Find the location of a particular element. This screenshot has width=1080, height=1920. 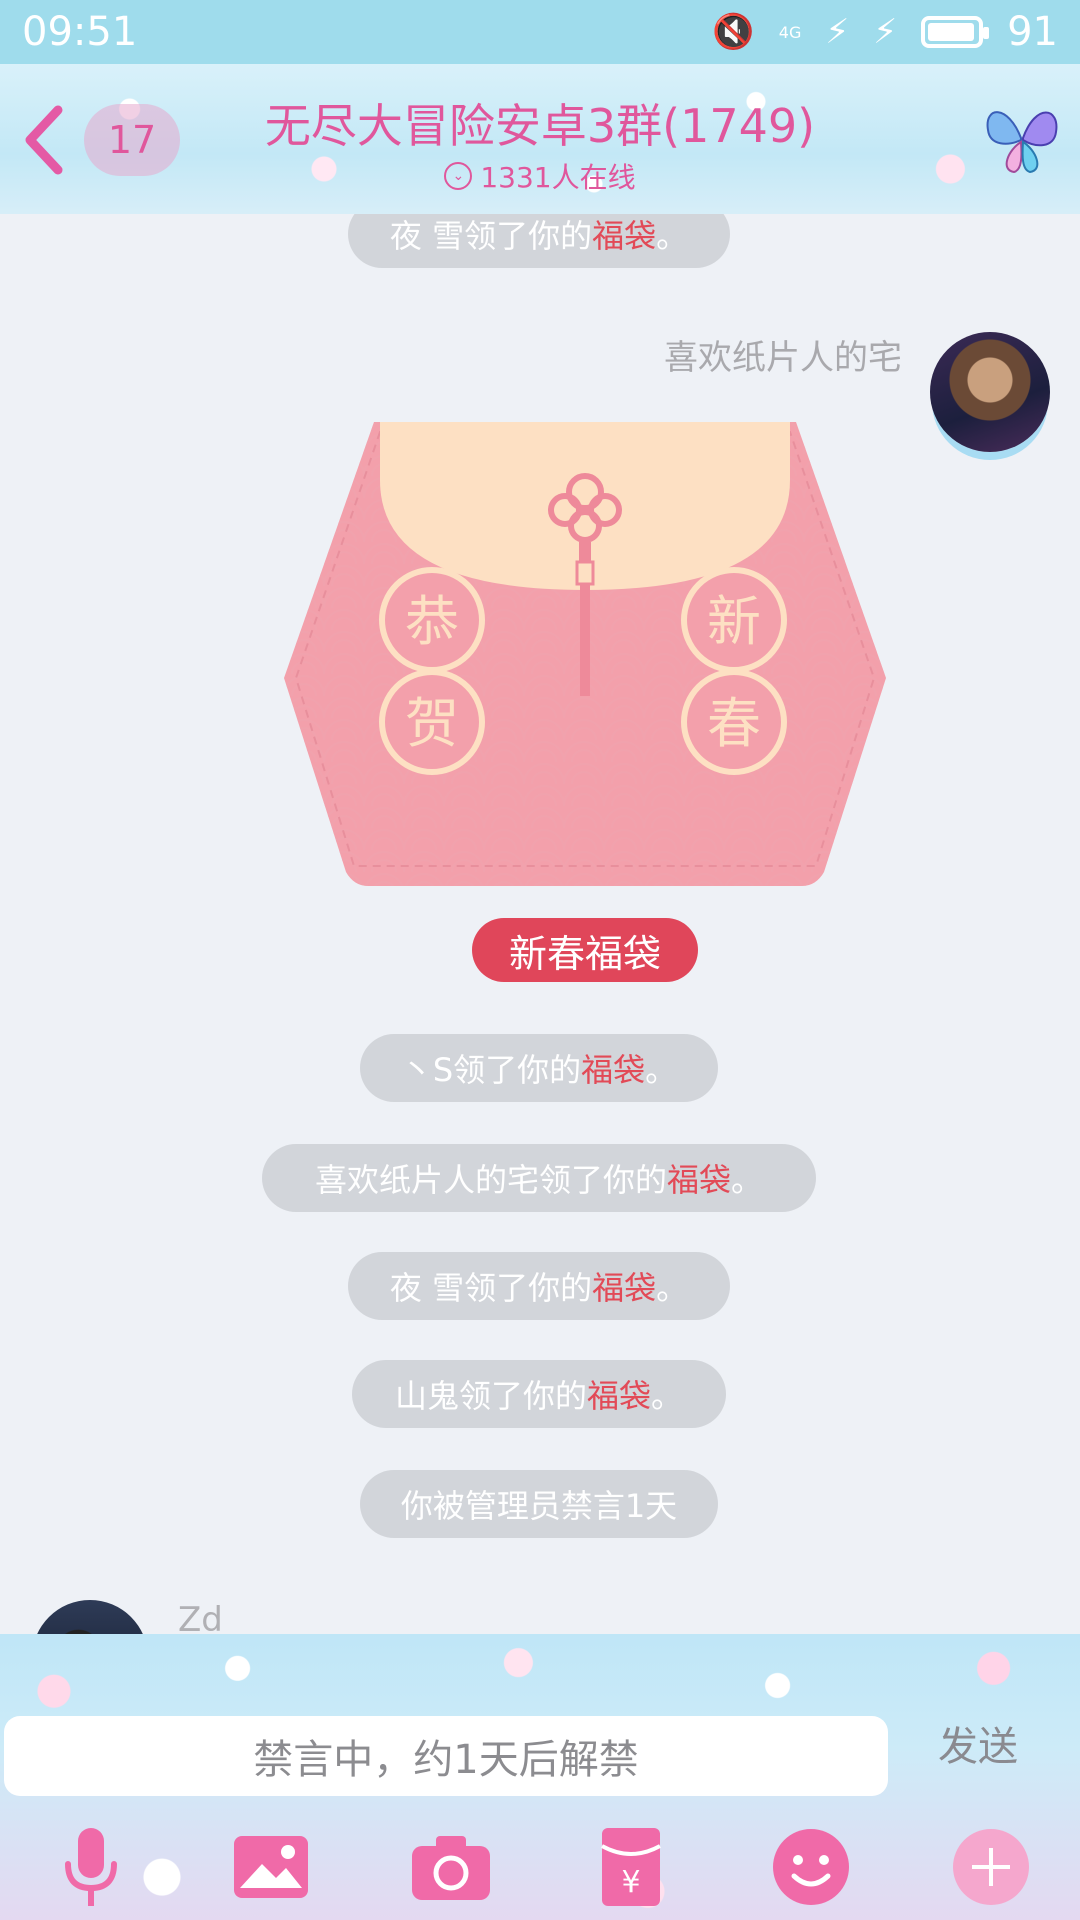

chat-header: 17 无尽大冒险安卓3群(1749) ⌄ 1331人在线 is located at coordinates (540, 139).